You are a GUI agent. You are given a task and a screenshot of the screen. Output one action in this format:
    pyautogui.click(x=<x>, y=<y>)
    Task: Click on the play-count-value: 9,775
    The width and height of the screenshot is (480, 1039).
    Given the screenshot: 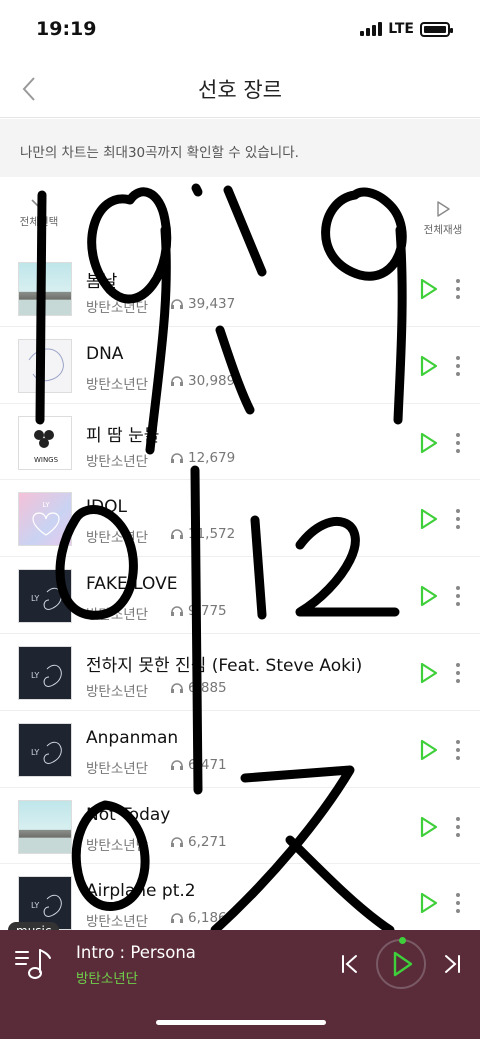 What is the action you would take?
    pyautogui.click(x=207, y=611)
    